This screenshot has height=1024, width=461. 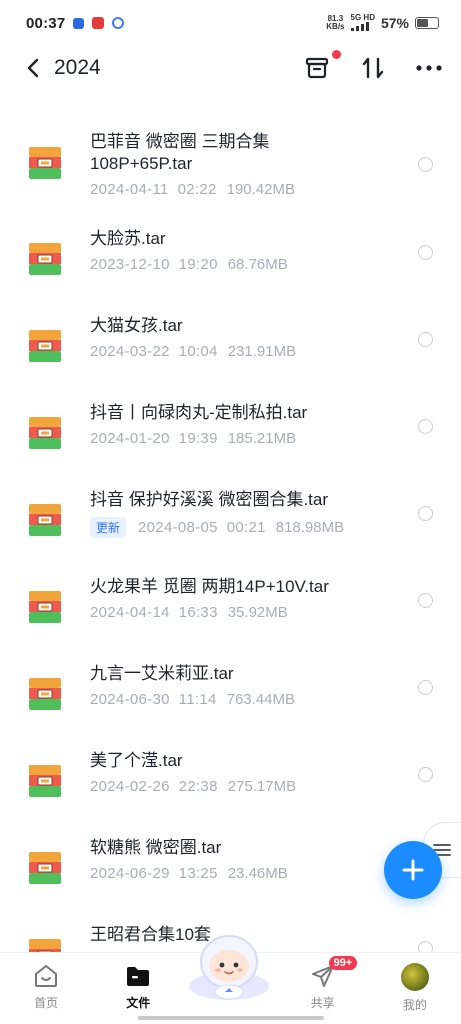 I want to click on status-time: 00:37, so click(x=46, y=23).